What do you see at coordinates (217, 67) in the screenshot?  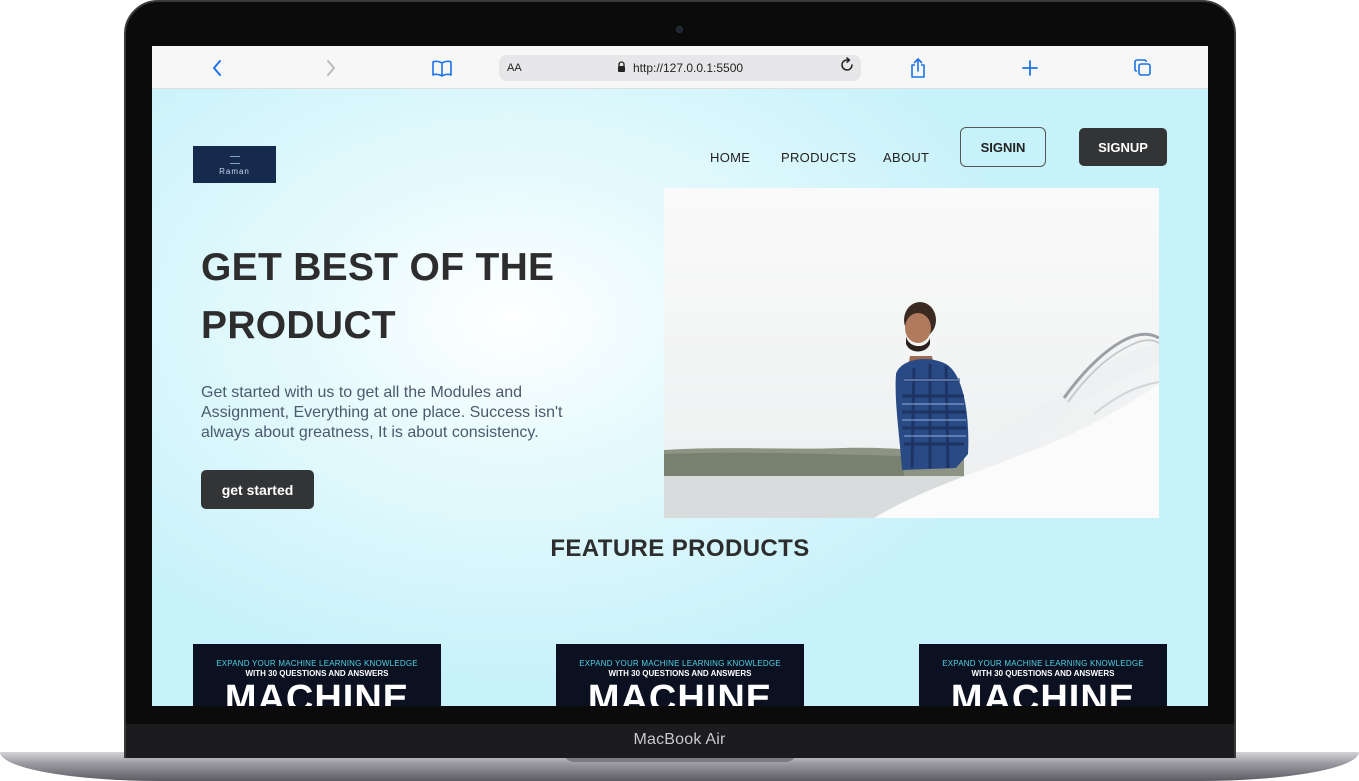 I see `chevron-left-icon` at bounding box center [217, 67].